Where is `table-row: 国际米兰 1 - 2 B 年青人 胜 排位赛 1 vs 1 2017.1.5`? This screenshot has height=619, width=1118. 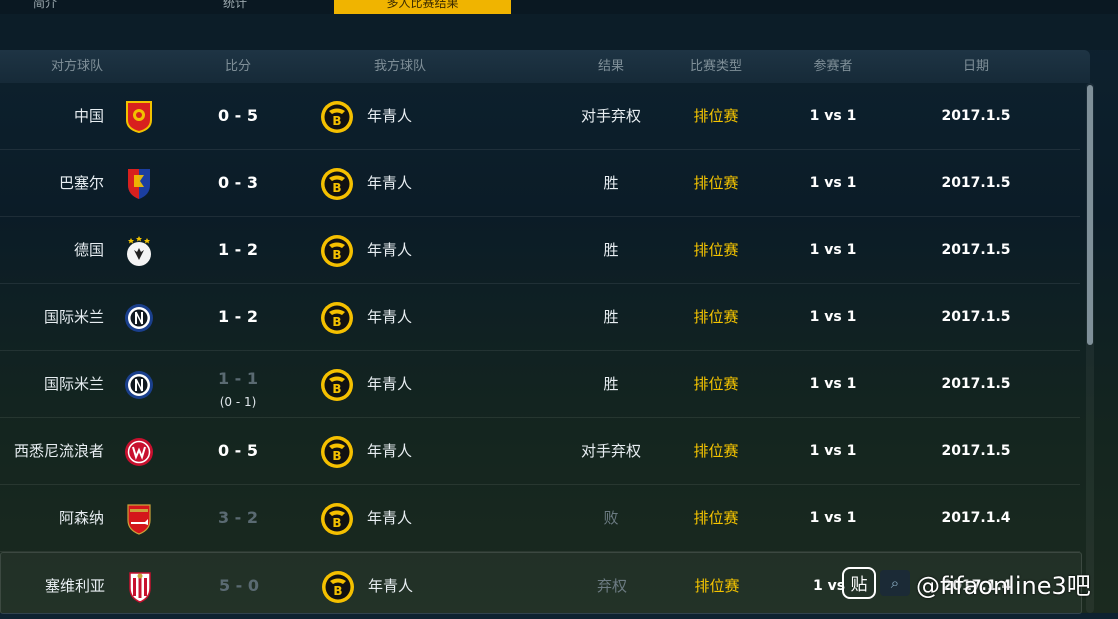
table-row: 国际米兰 1 - 2 B 年青人 胜 排位赛 1 vs 1 2017.1.5 is located at coordinates (540, 317).